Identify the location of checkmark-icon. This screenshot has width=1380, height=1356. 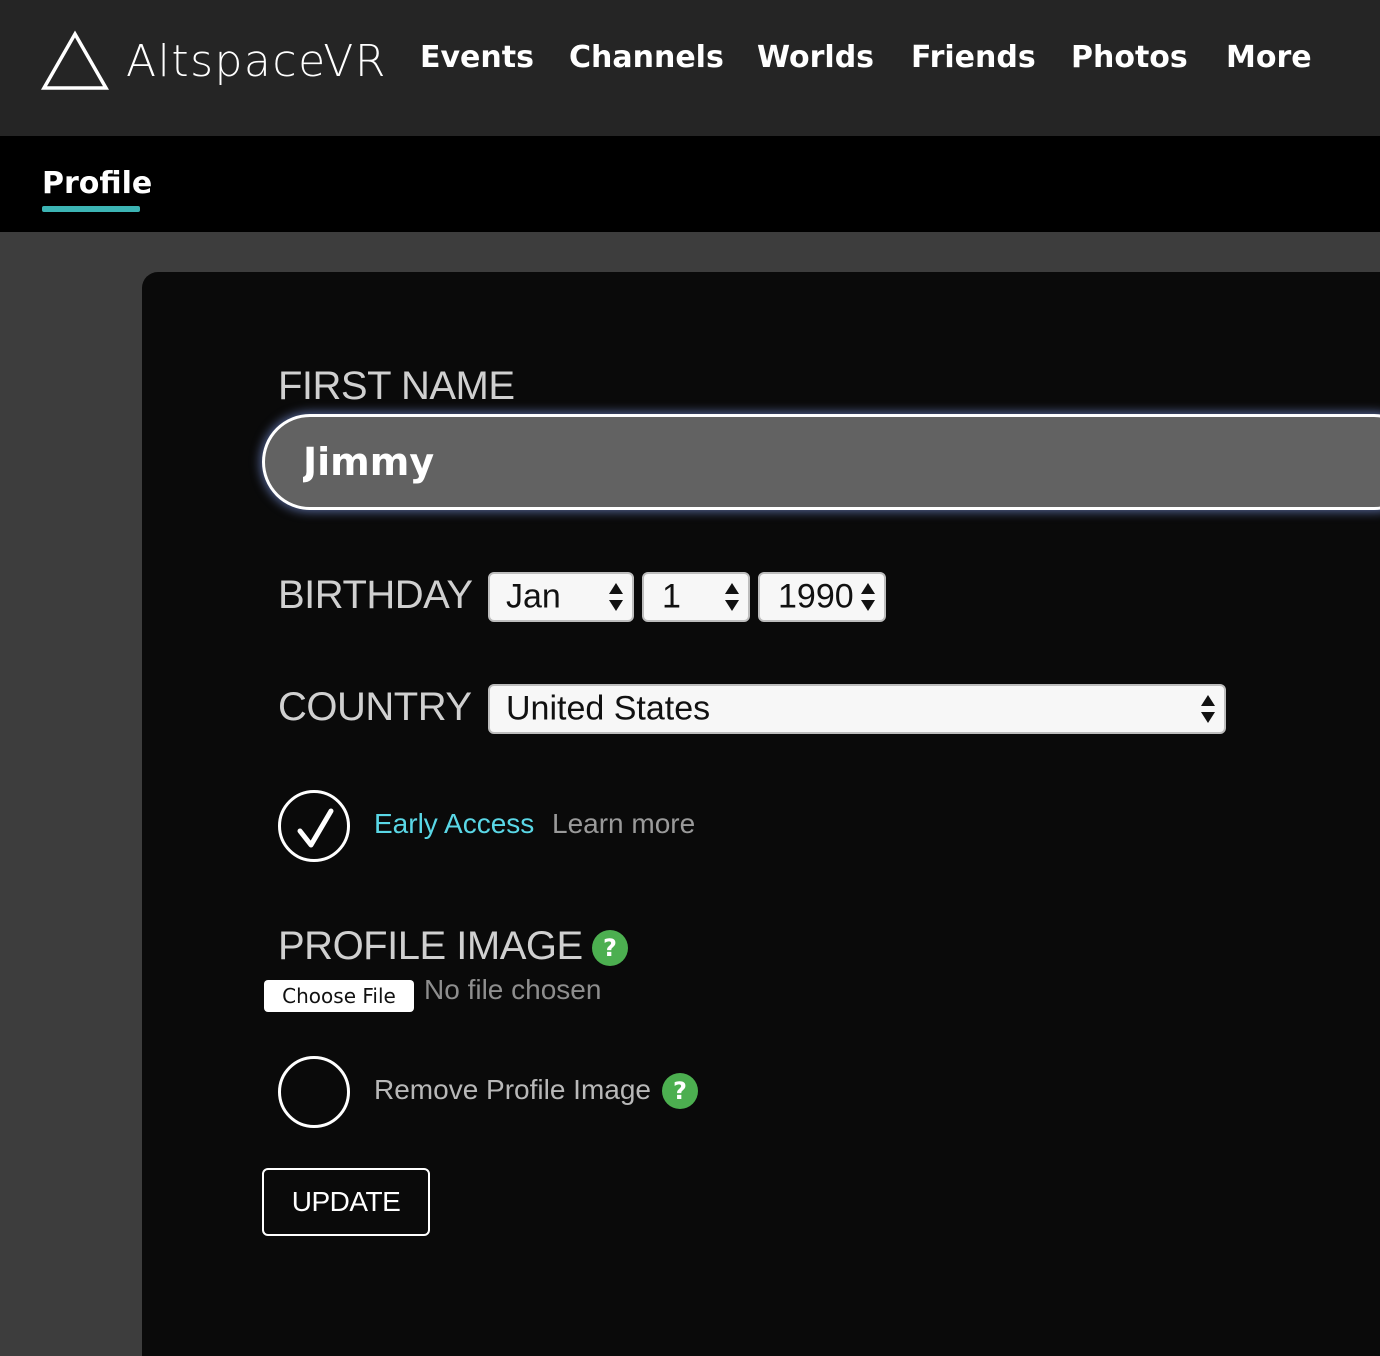
(315, 828).